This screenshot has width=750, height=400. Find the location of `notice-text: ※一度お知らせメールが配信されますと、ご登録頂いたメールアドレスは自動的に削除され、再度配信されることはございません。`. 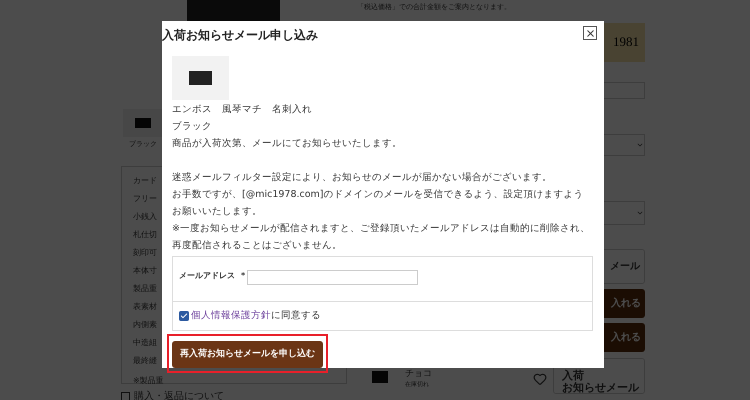

notice-text: ※一度お知らせメールが配信されますと、ご登録頂いたメールアドレスは自動的に削除され、再度配信されることはございません。 is located at coordinates (381, 237).